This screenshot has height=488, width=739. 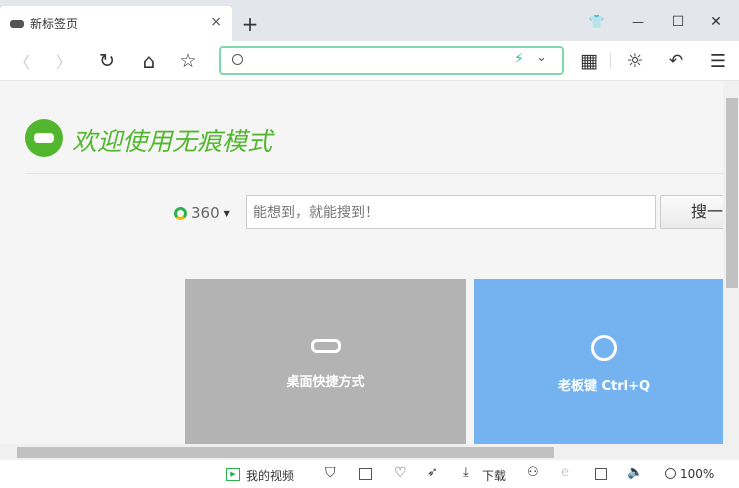 I want to click on welcome-title: 欢迎使用无痕模式, so click(x=172, y=141).